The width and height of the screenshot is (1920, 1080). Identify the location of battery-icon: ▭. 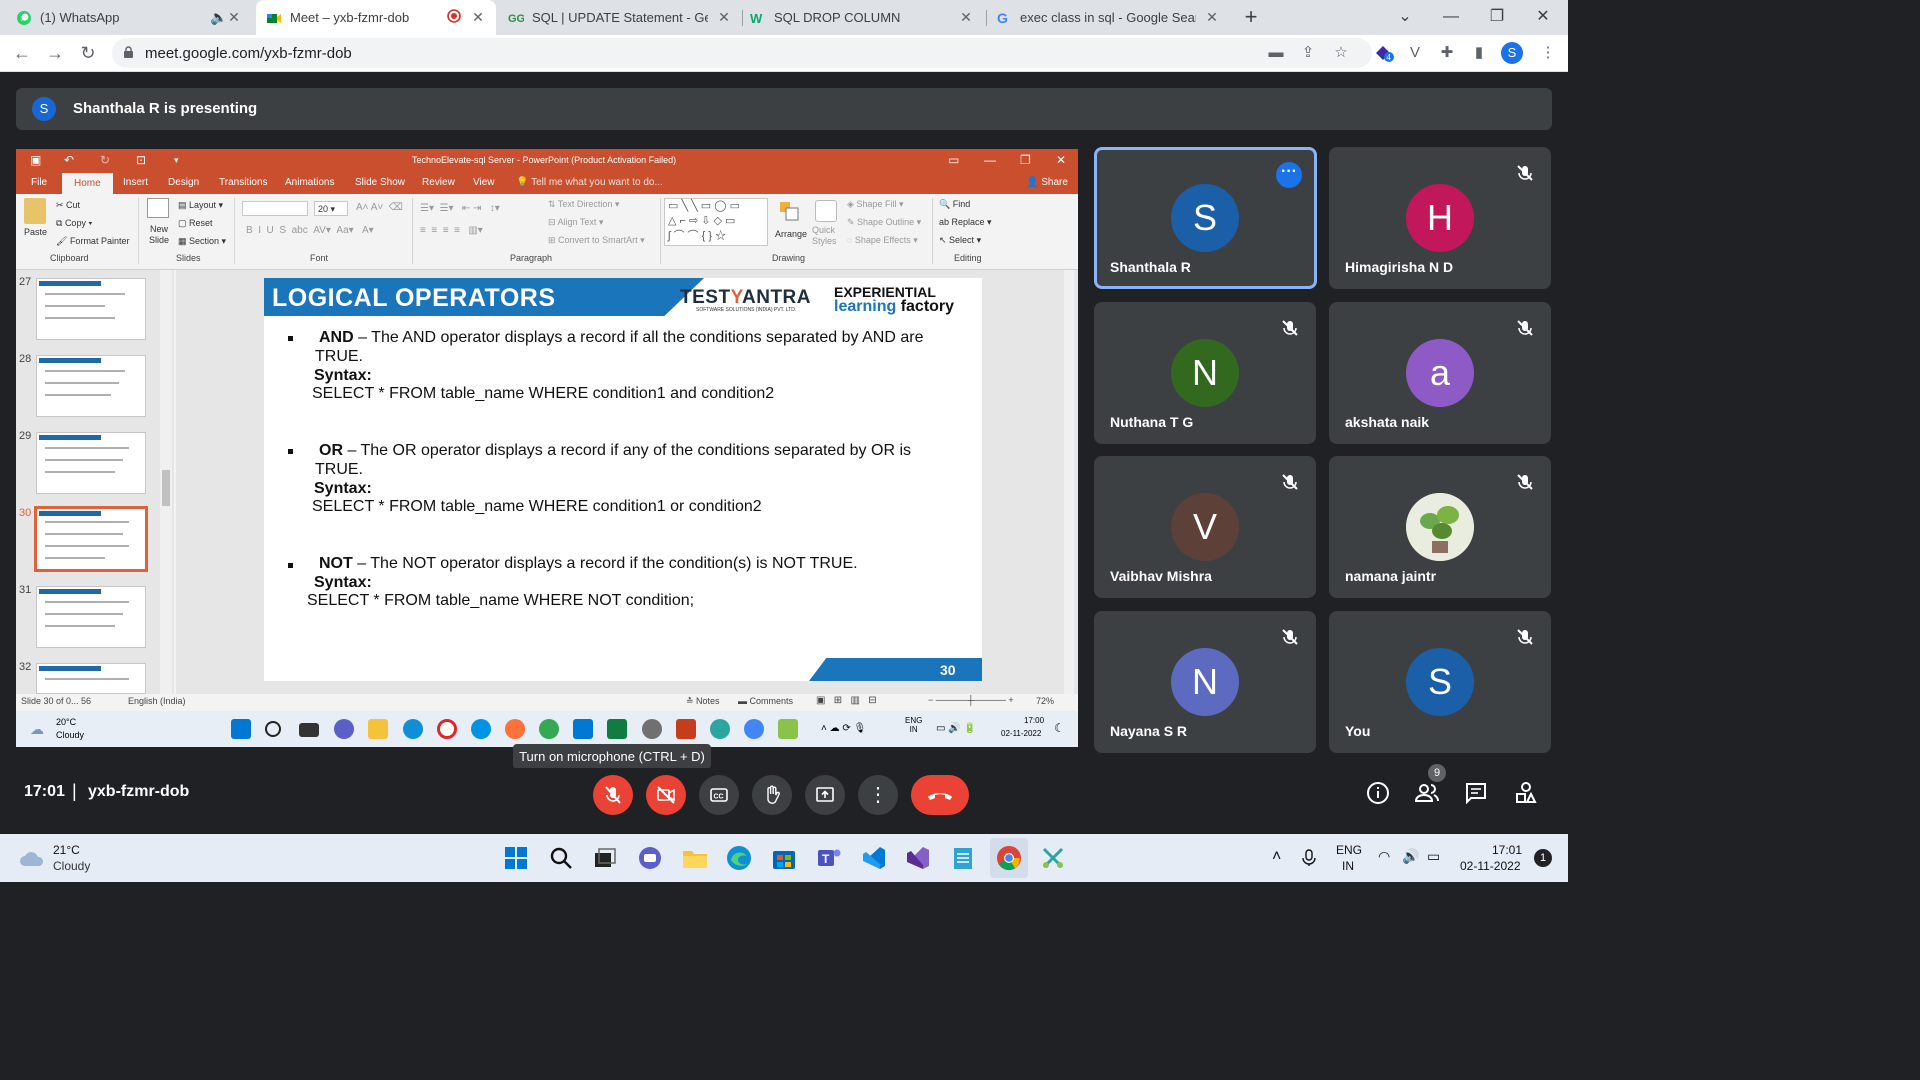
(1433, 856).